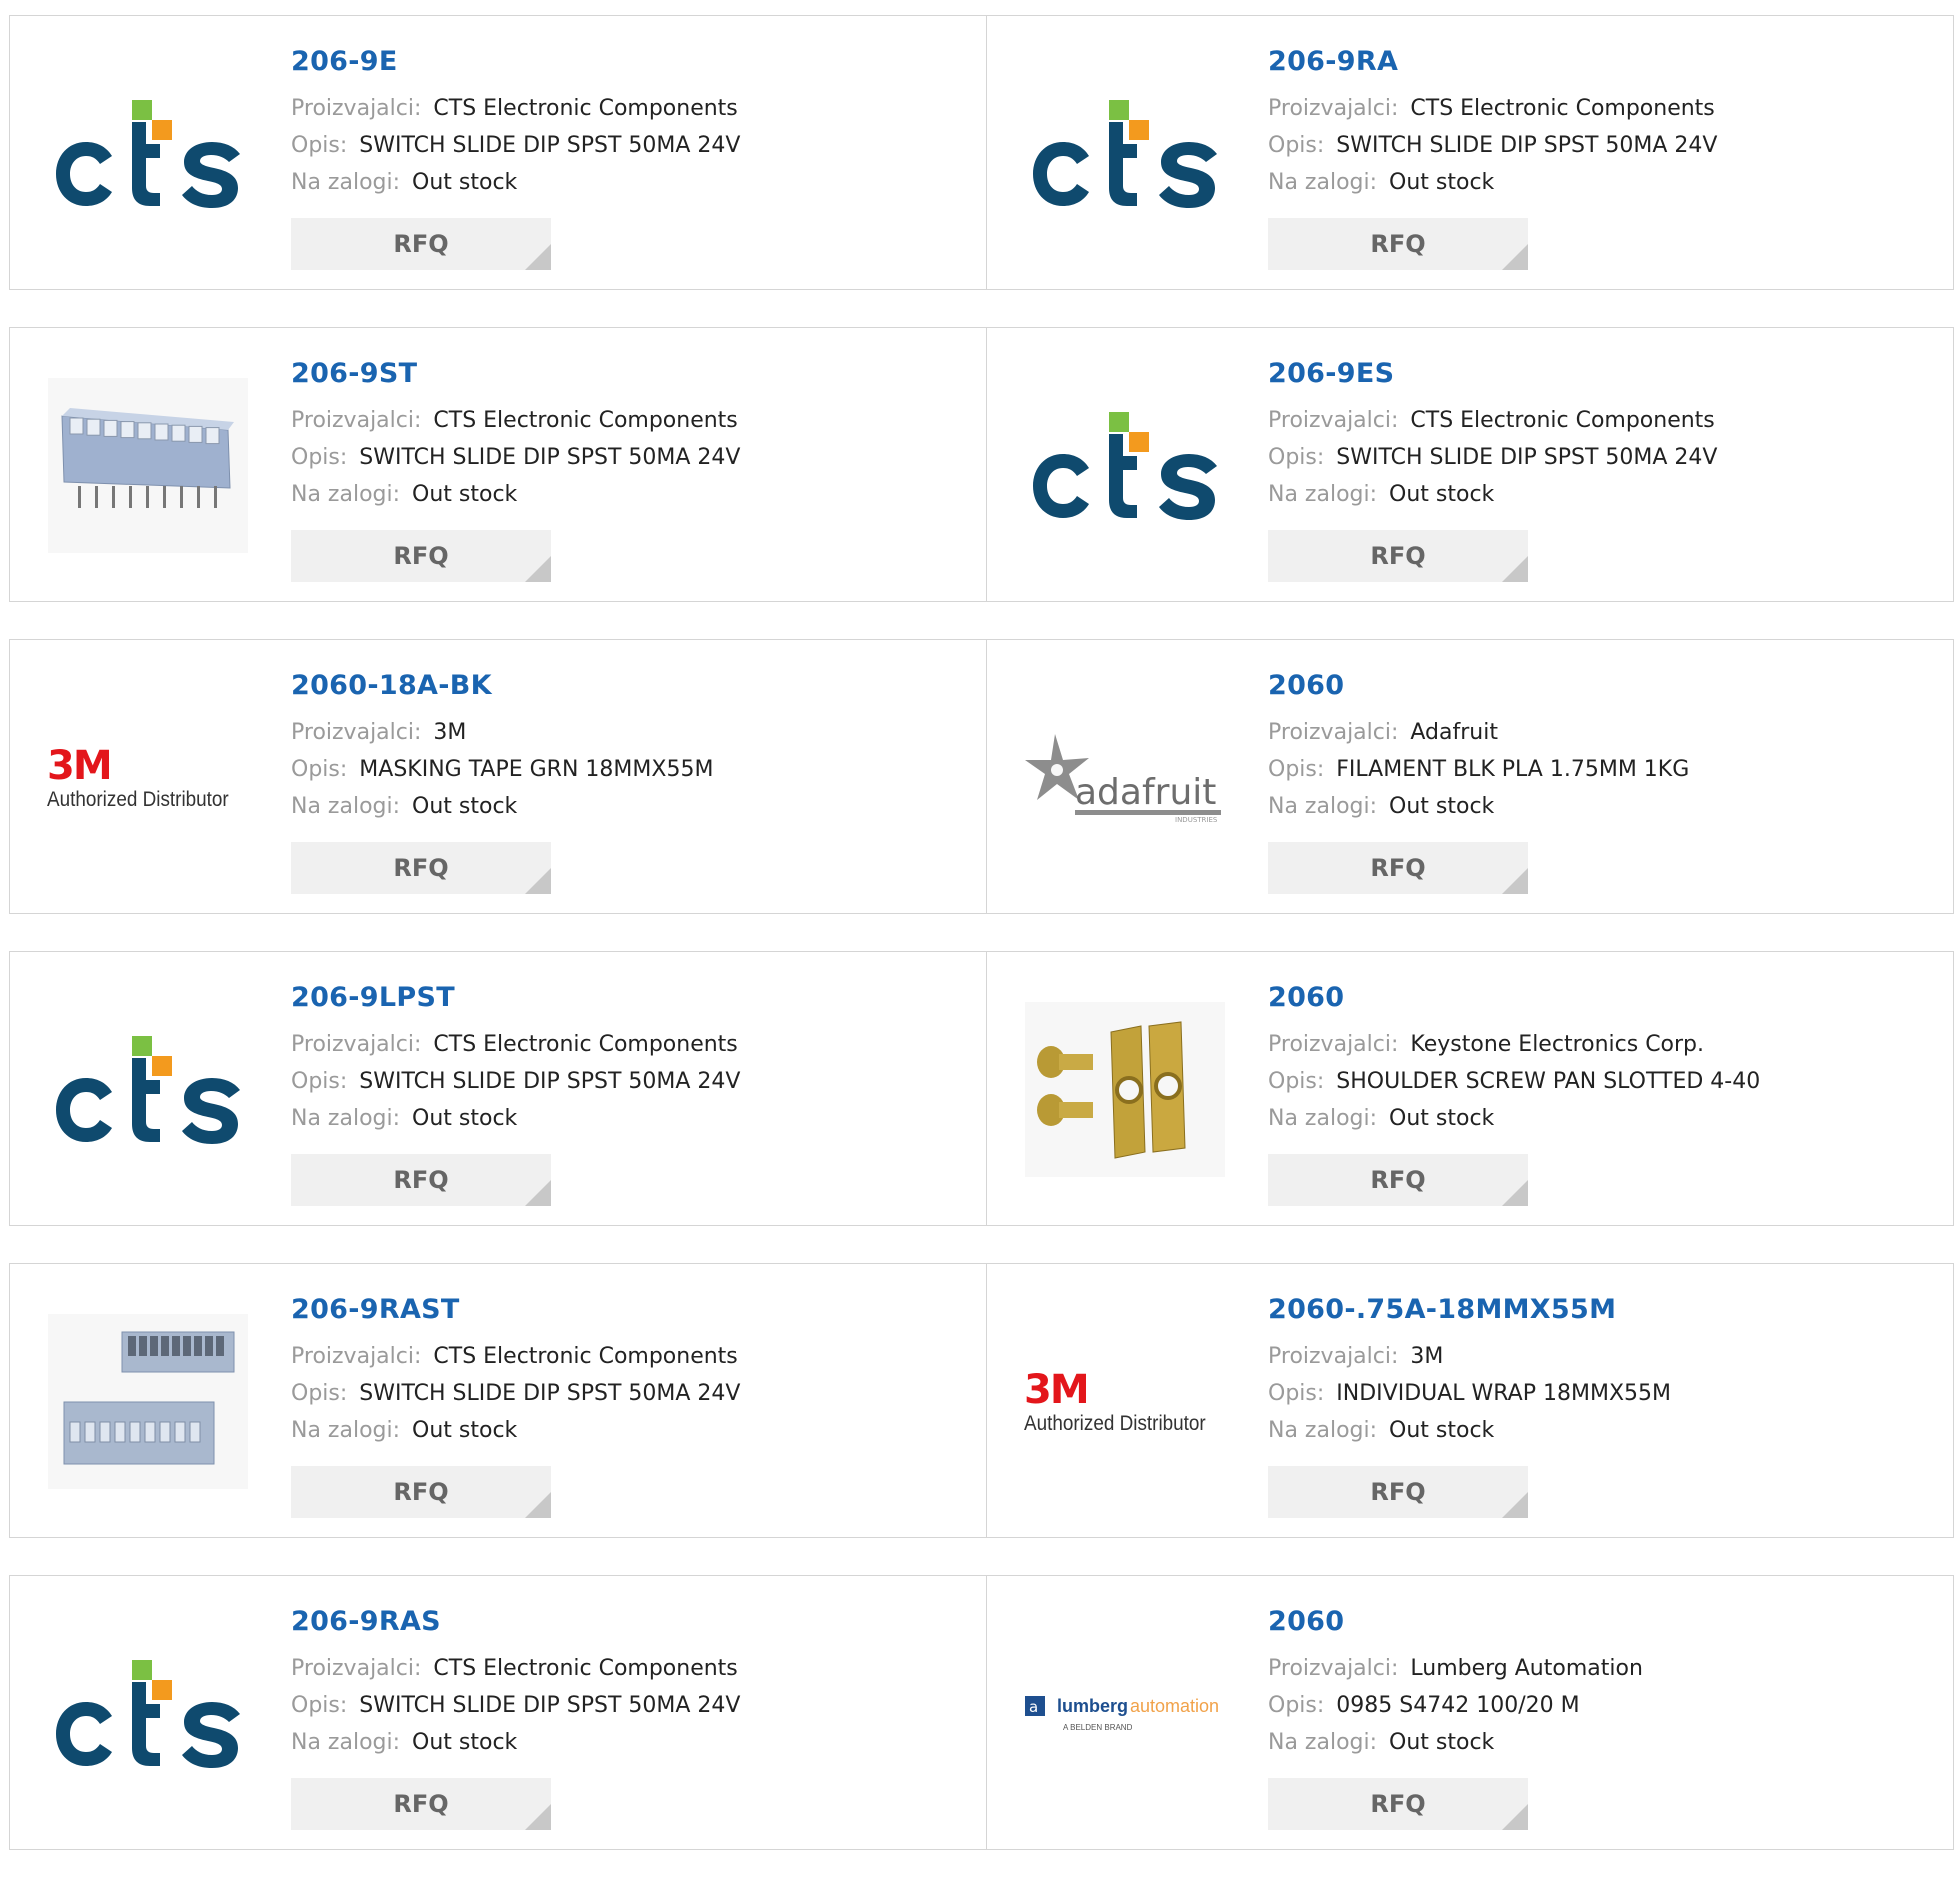 This screenshot has height=1887, width=1955. What do you see at coordinates (1605, 61) in the screenshot?
I see `part-number-link: 206-9RA` at bounding box center [1605, 61].